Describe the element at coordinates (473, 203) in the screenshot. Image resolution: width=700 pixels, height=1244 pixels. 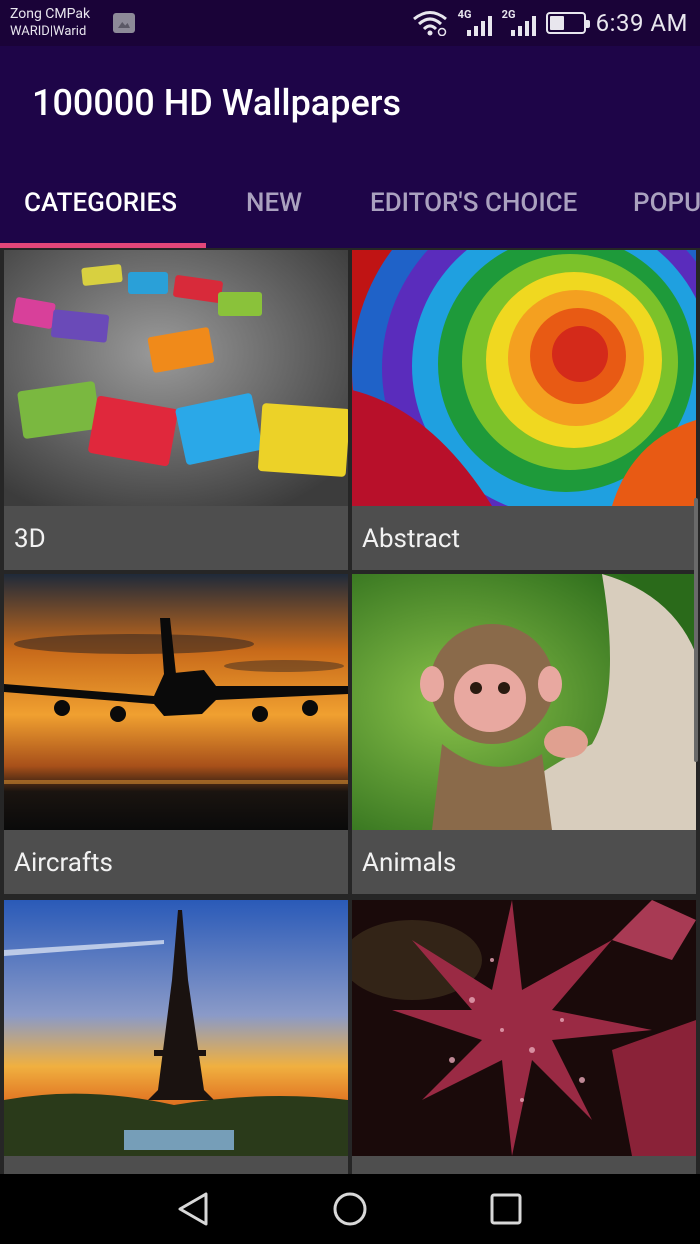
I see `tab-editors-choice: EDITOR'S CHOICE` at that location.